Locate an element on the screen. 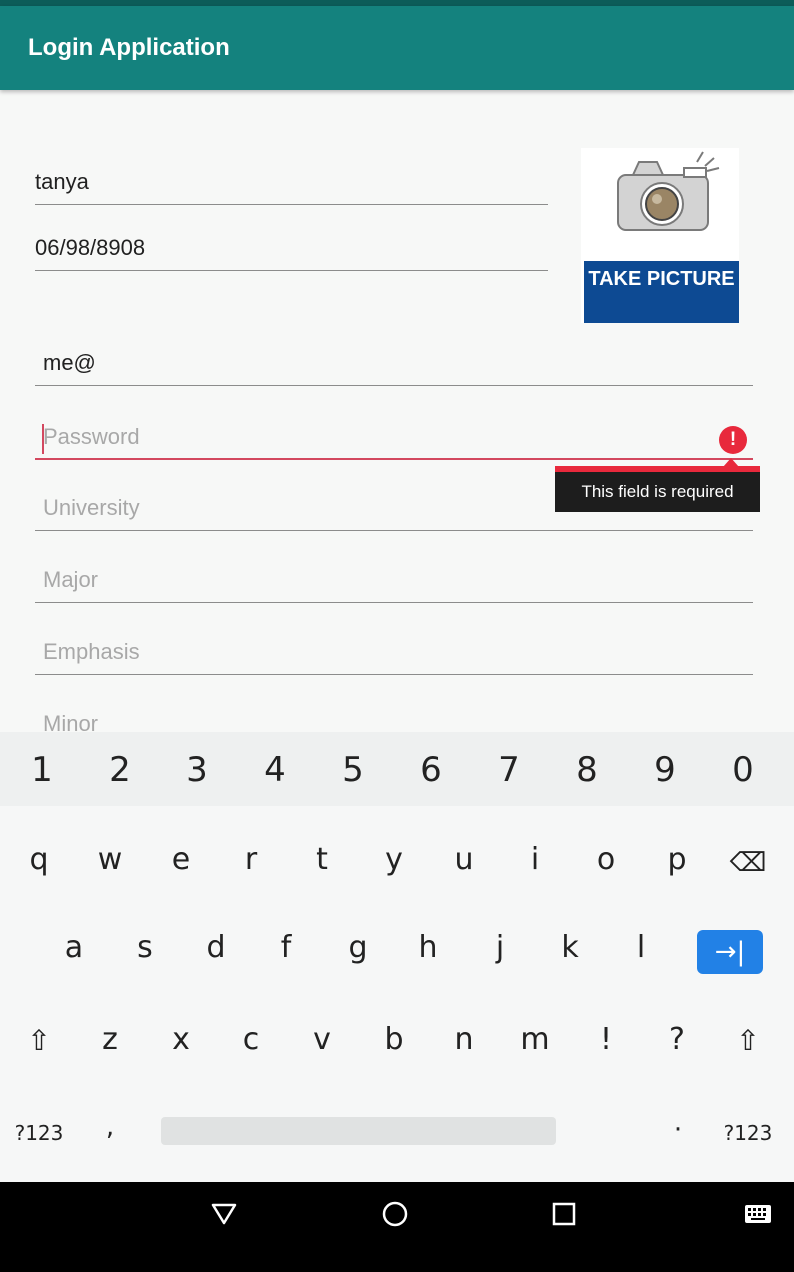 Image resolution: width=794 pixels, height=1272 pixels. take-picture-label: TAKE PICTURE is located at coordinates (661, 292).